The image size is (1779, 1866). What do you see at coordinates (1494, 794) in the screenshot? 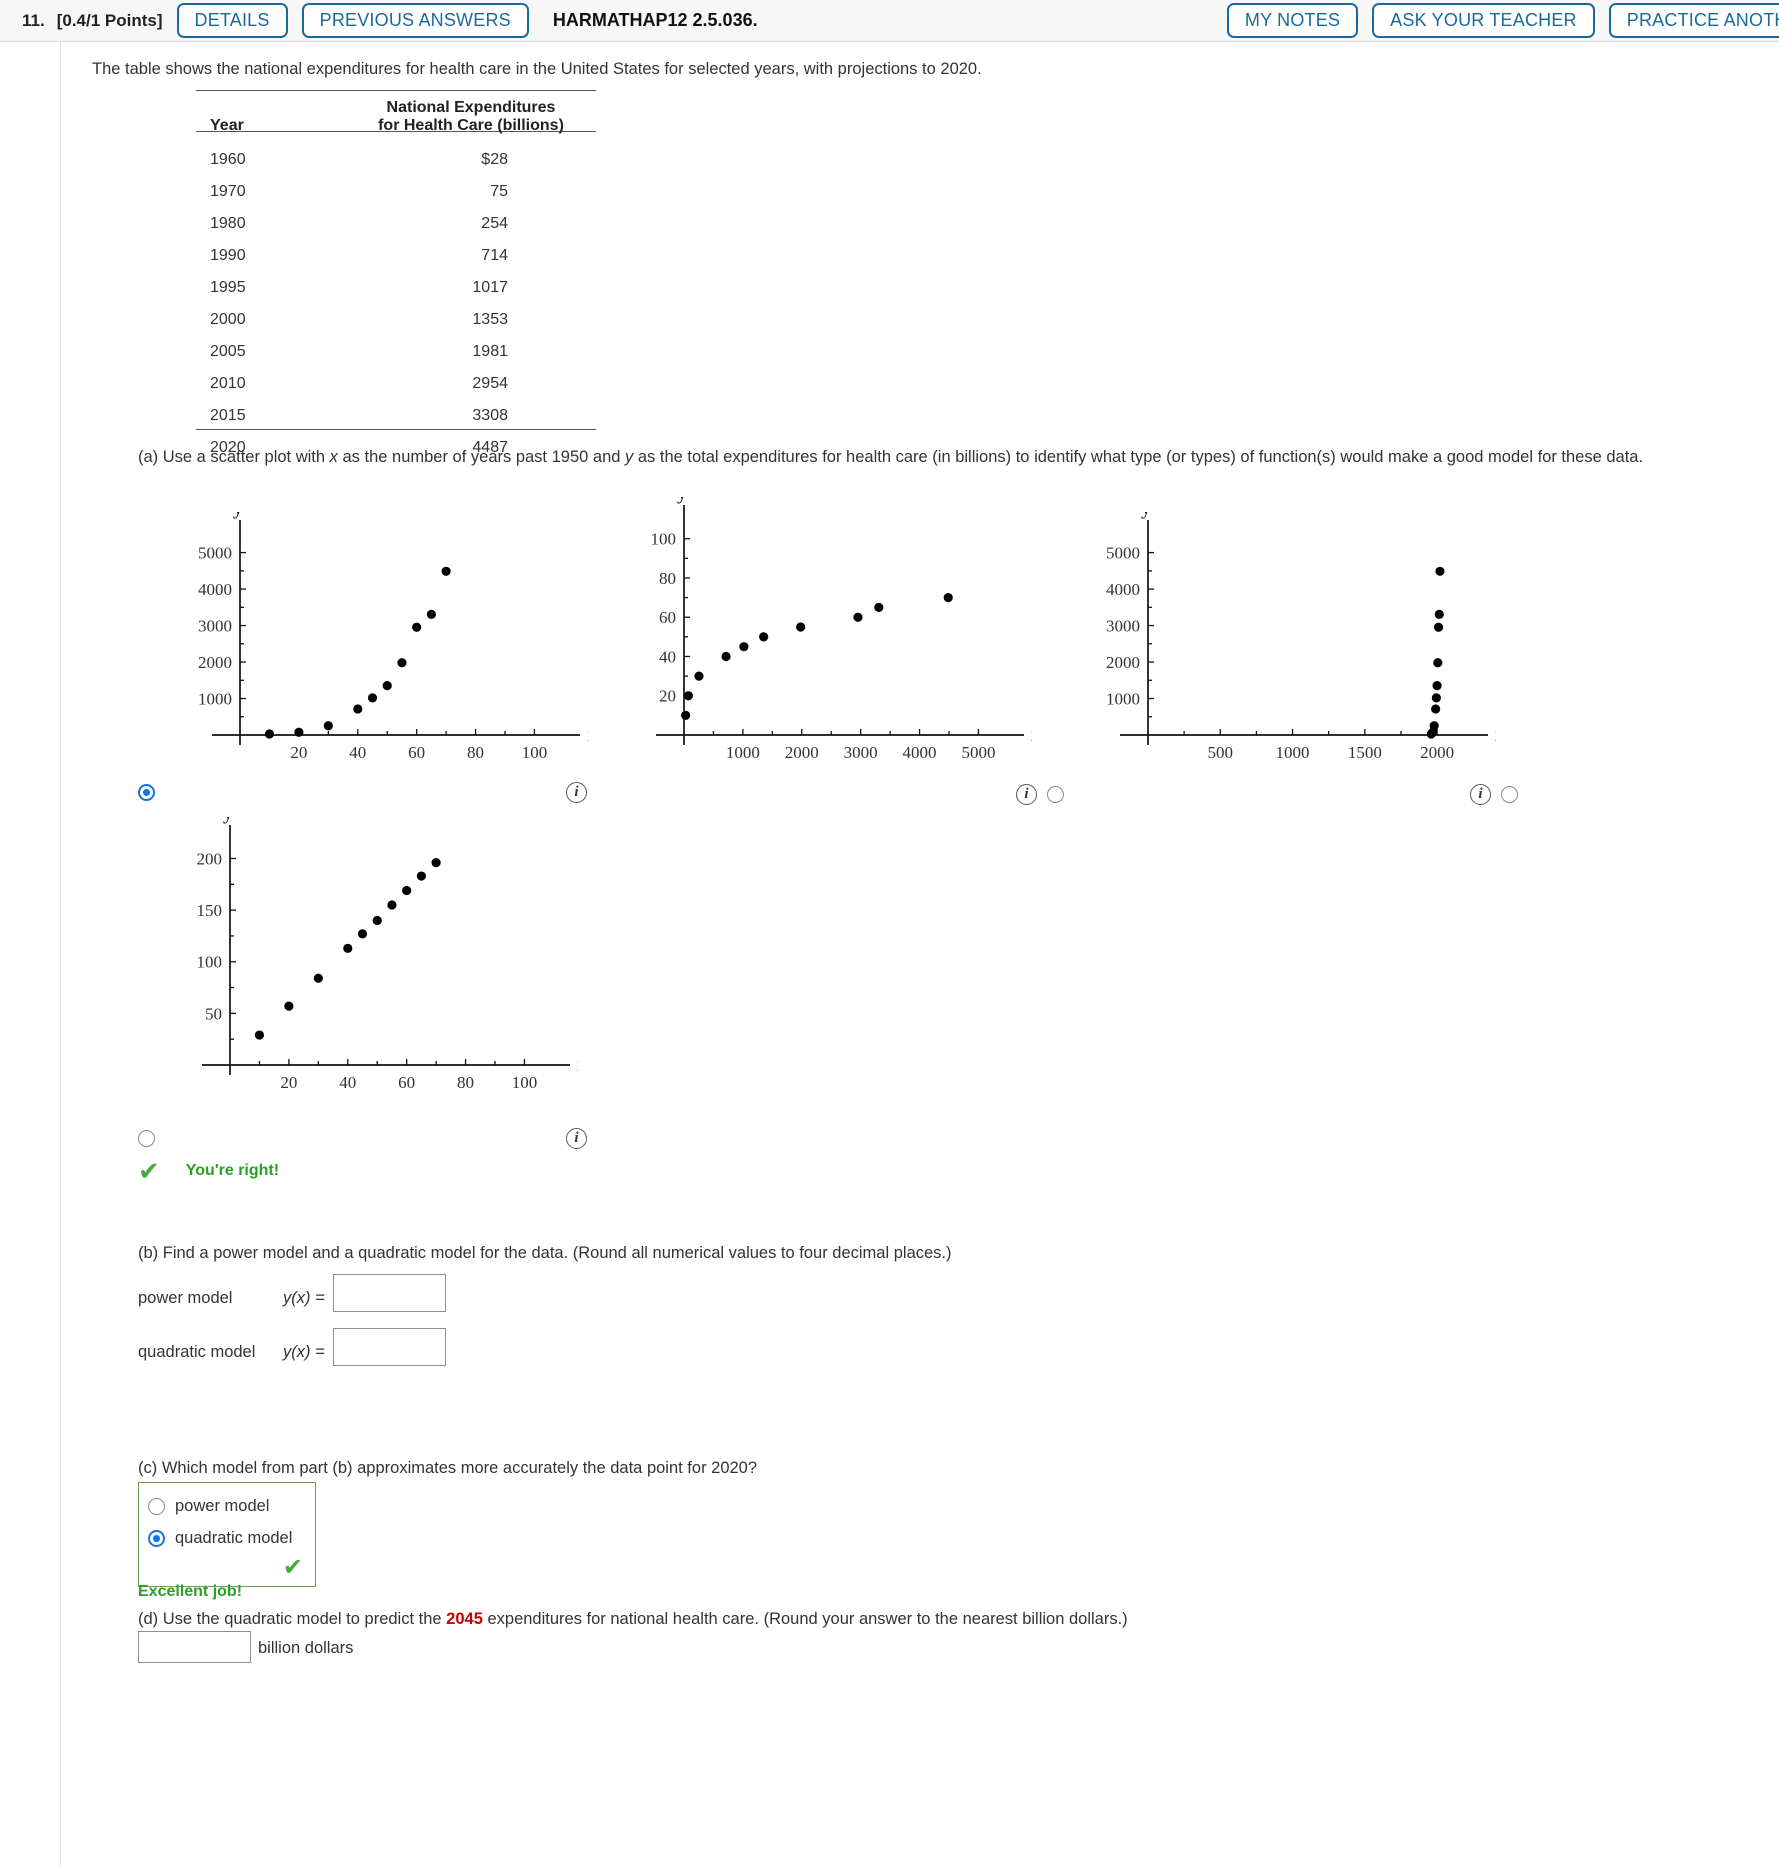
I see `plot-choice-3: i` at bounding box center [1494, 794].